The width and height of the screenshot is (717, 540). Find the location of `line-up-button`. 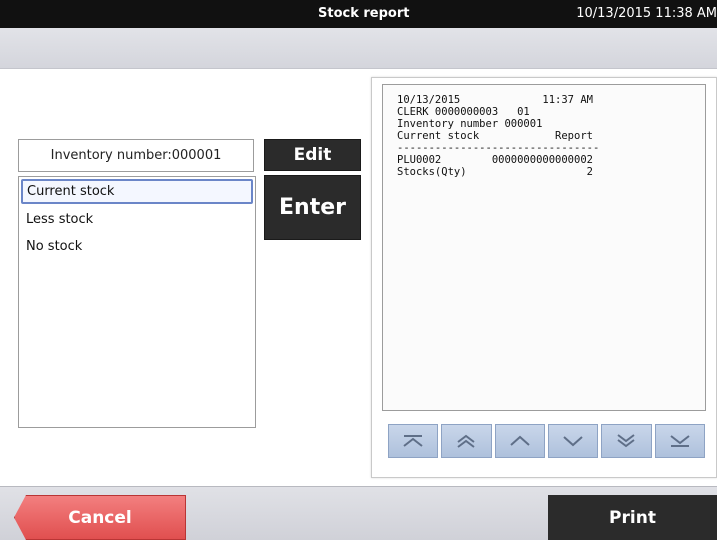

line-up-button is located at coordinates (519, 441).